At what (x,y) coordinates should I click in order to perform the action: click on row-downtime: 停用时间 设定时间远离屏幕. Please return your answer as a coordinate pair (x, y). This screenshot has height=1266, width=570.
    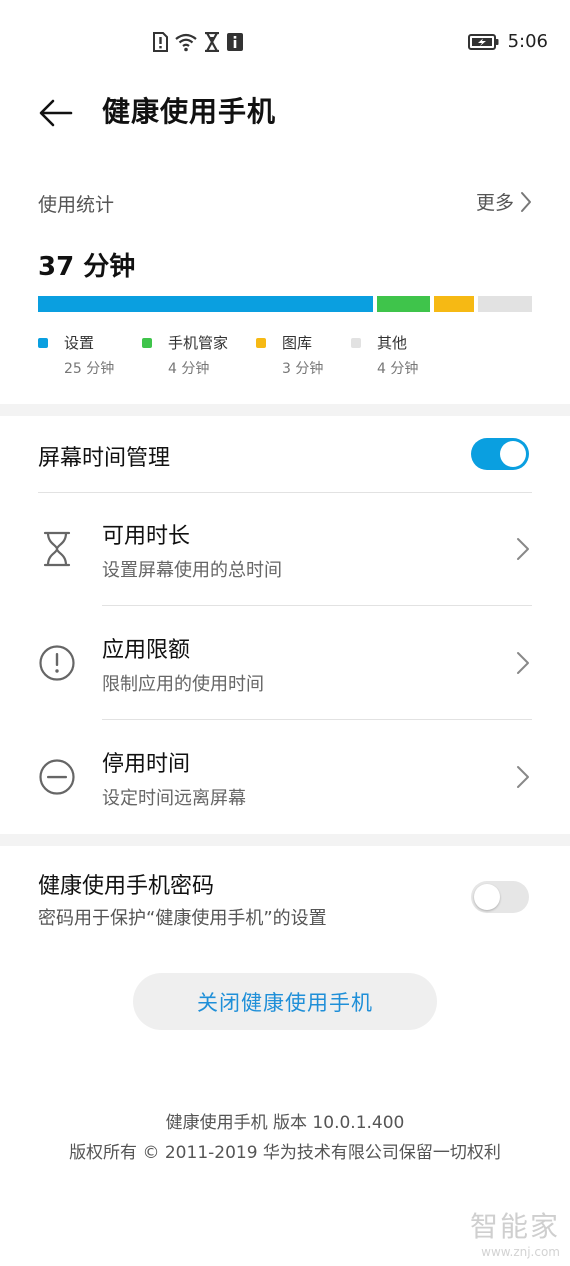
    Looking at the image, I should click on (285, 778).